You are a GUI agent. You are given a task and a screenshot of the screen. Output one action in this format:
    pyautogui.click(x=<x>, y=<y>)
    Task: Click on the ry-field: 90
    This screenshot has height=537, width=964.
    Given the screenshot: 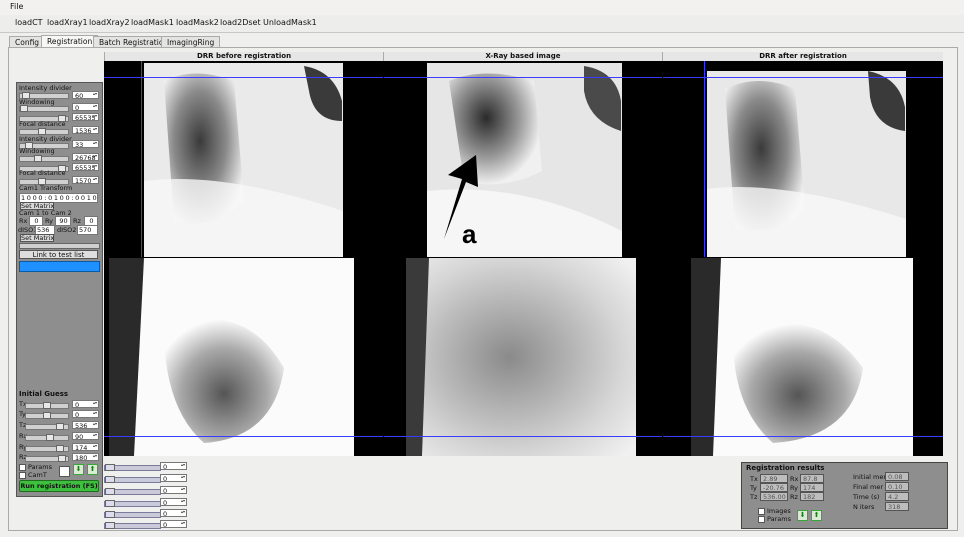 What is the action you would take?
    pyautogui.click(x=63, y=221)
    